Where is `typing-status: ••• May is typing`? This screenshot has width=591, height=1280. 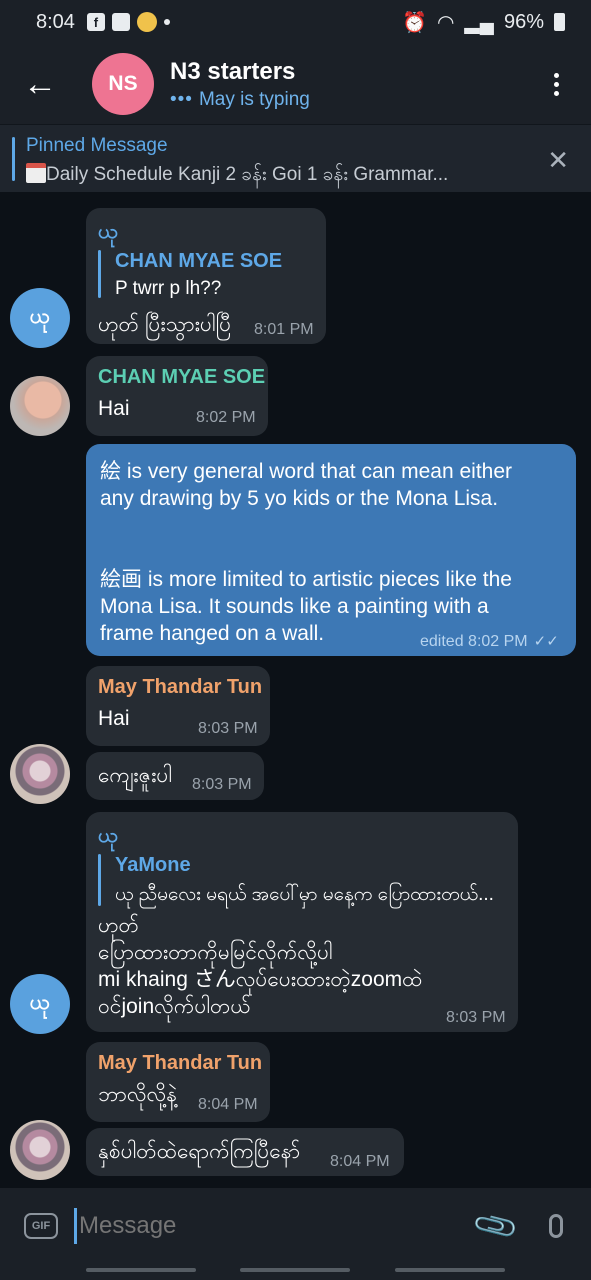 typing-status: ••• May is typing is located at coordinates (240, 100).